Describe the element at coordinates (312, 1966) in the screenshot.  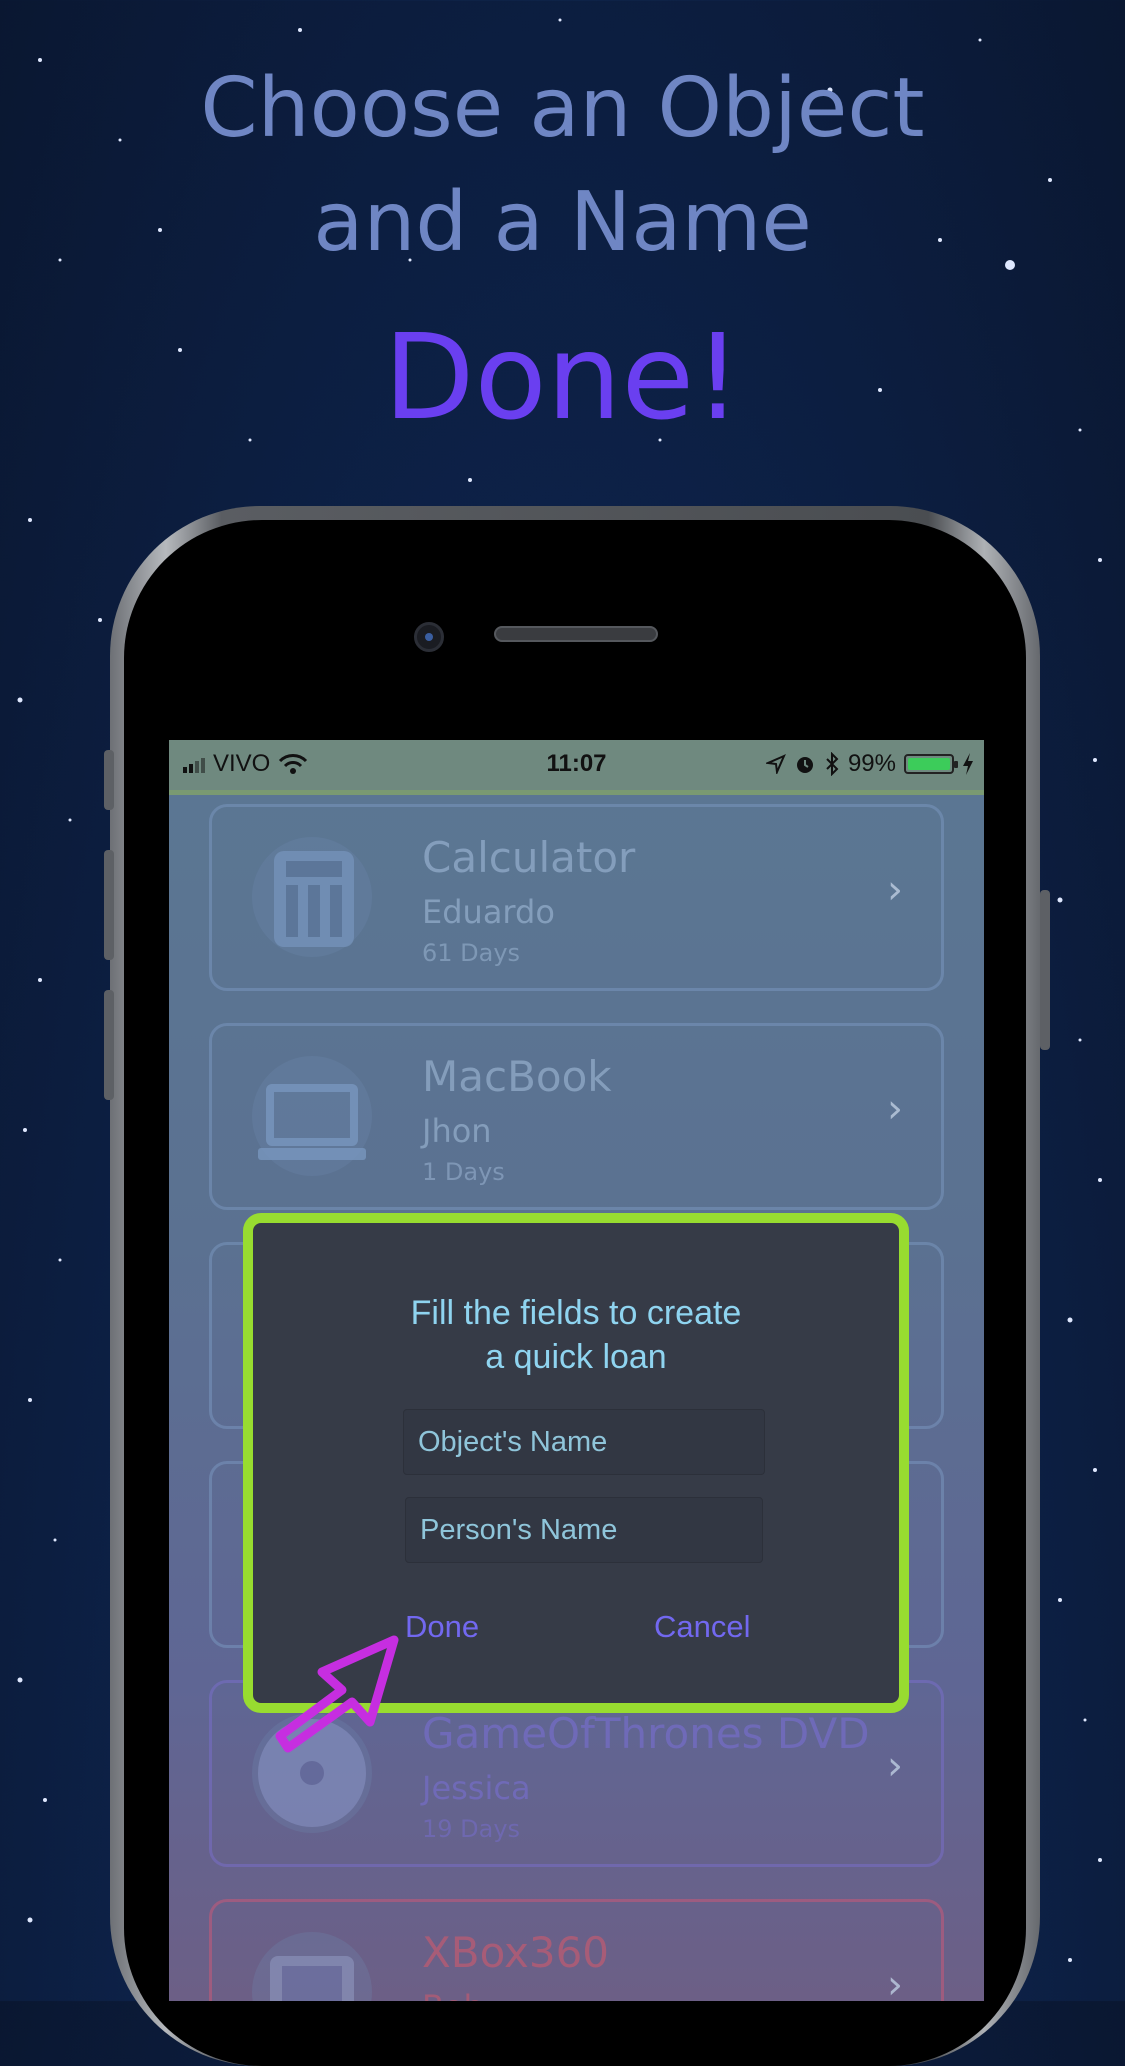
I see `console-icon` at that location.